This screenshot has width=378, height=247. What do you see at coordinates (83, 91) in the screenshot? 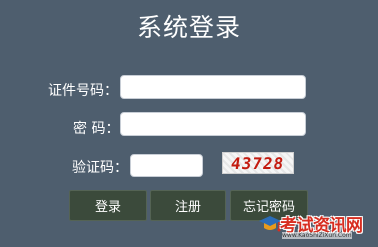
I see `id-number-label: 证件号码：` at bounding box center [83, 91].